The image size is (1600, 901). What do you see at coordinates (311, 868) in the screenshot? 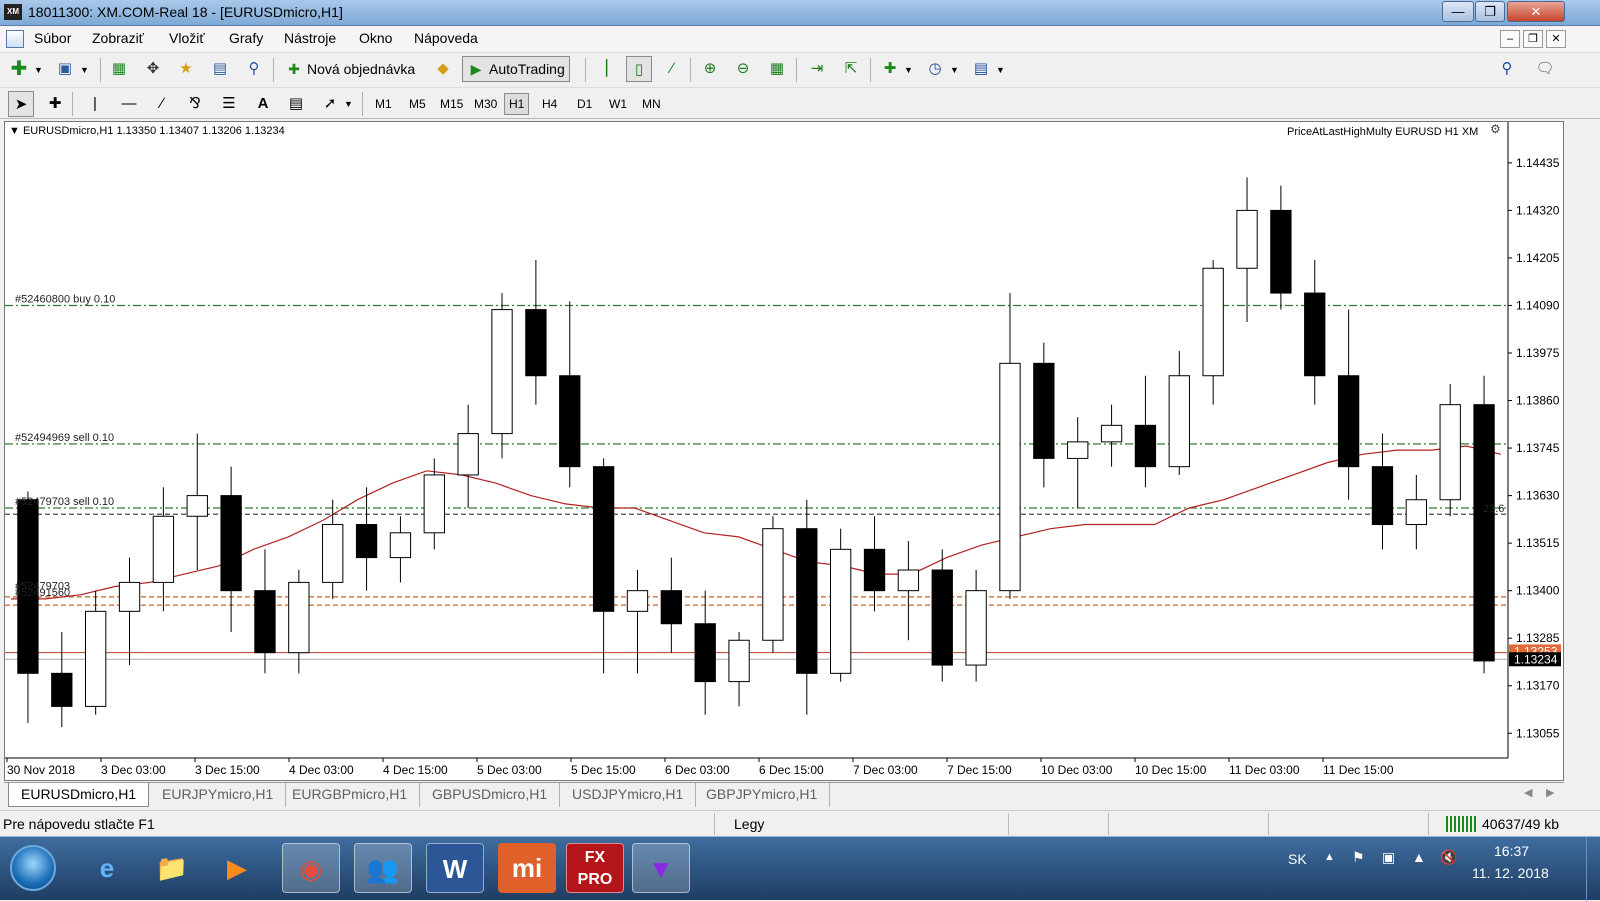
I see `chrome-icon: ◉` at bounding box center [311, 868].